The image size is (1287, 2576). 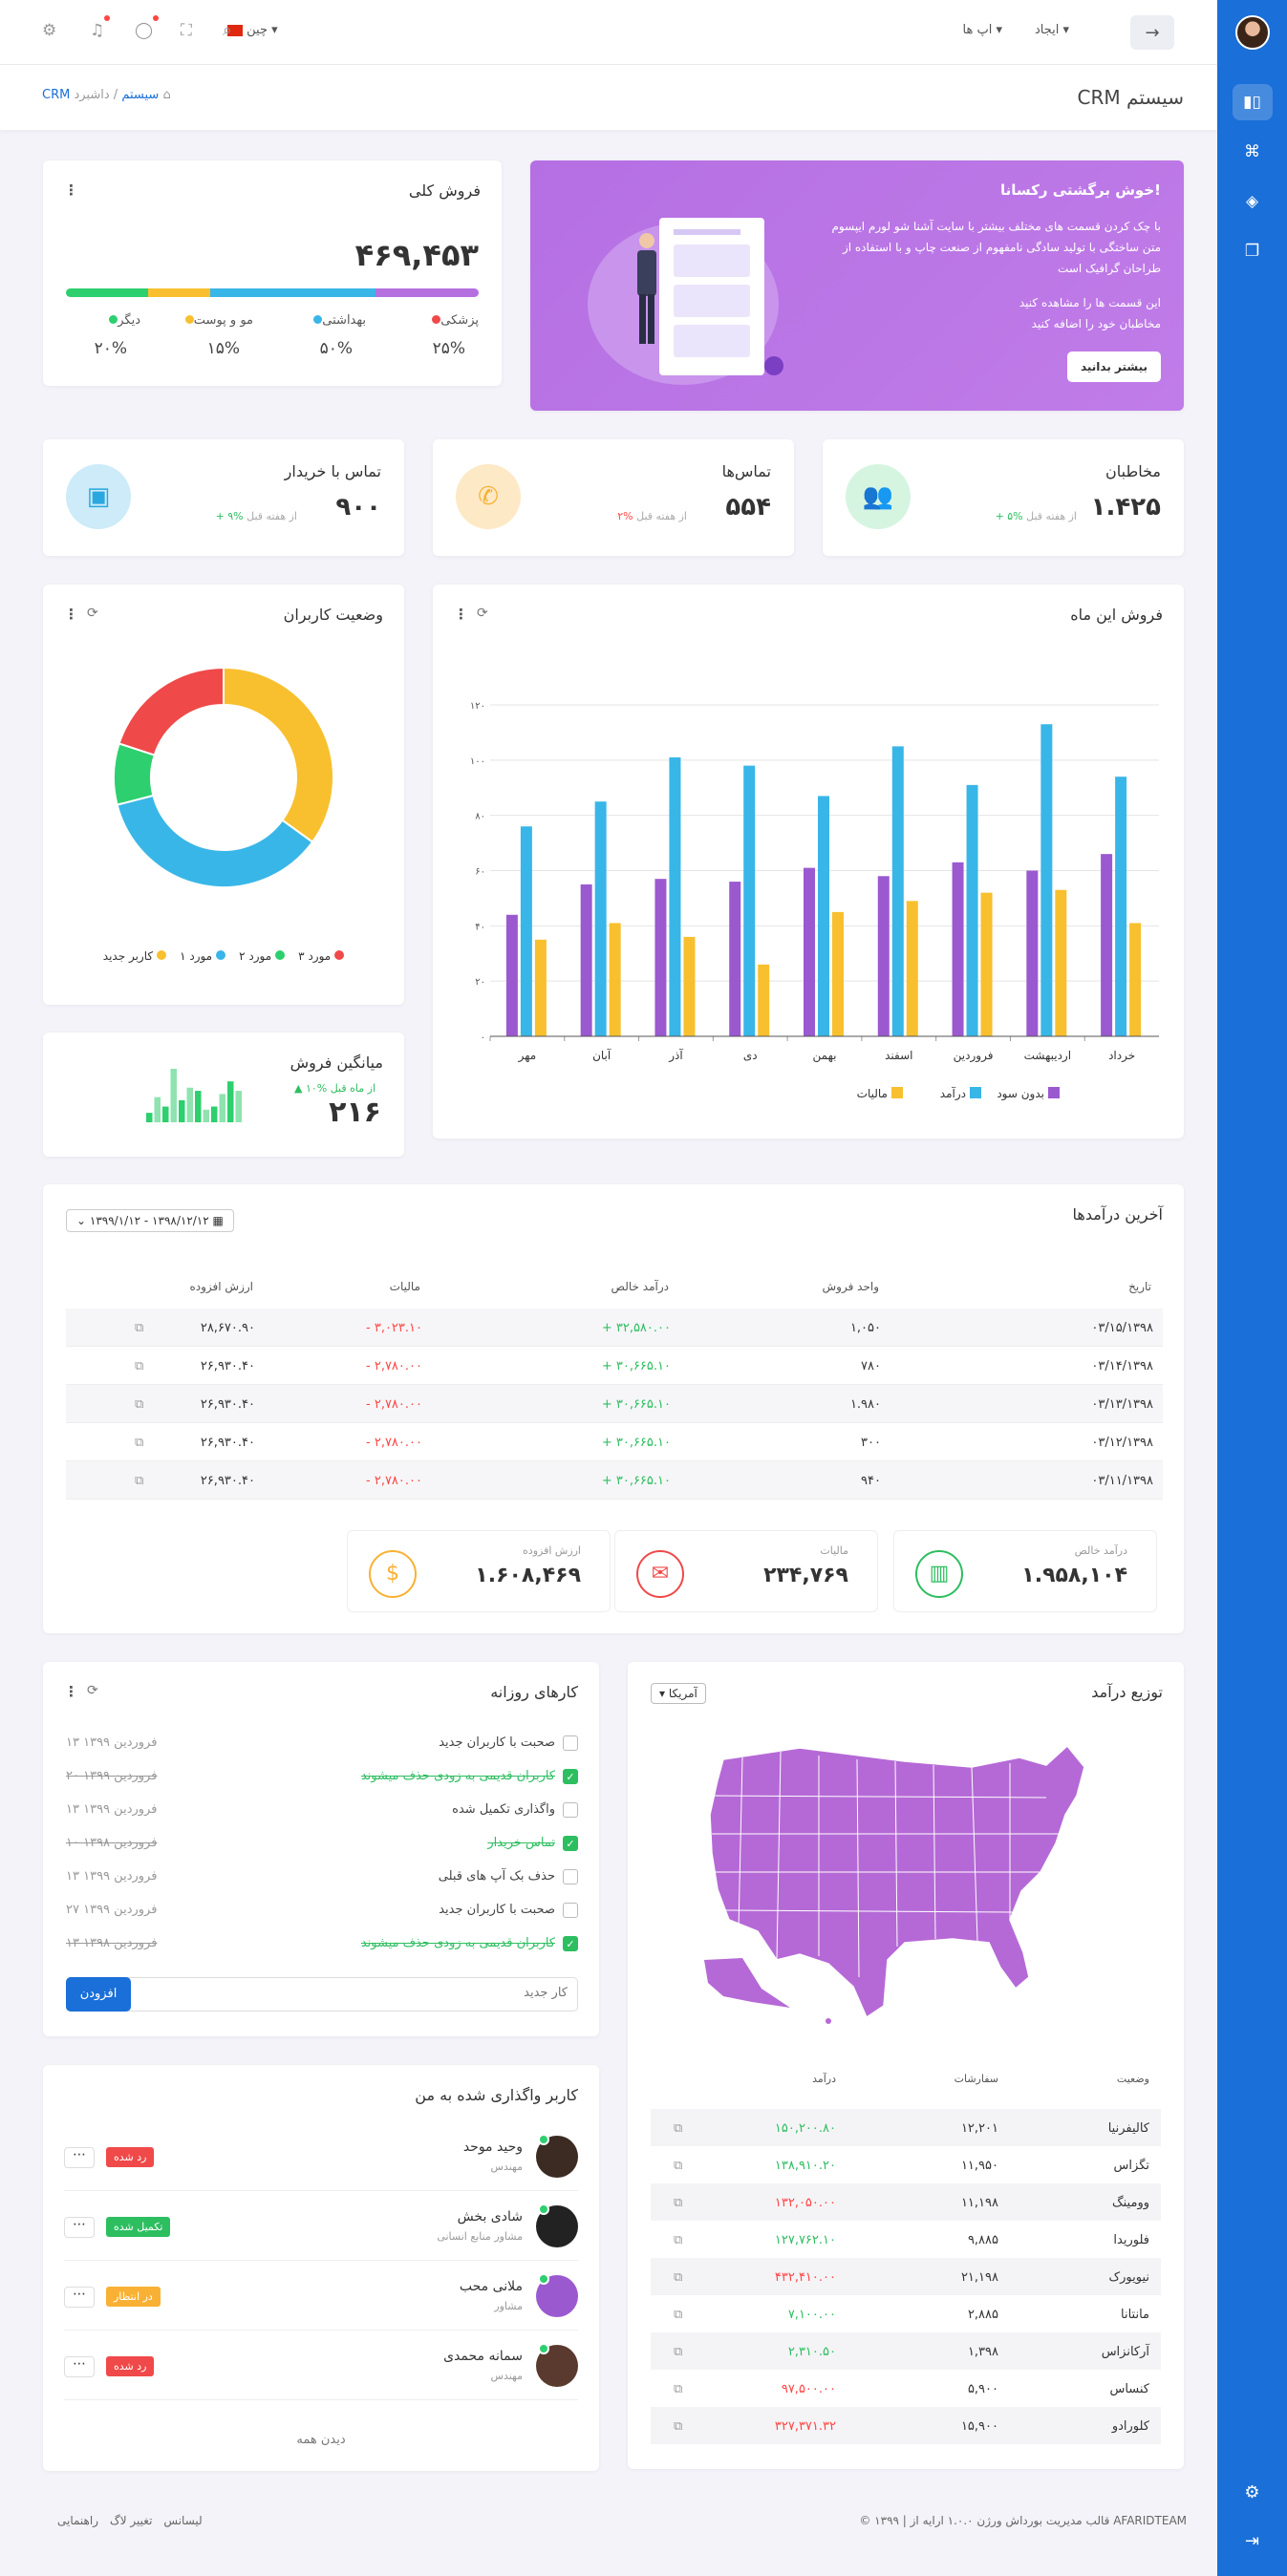 I want to click on chat-icon: ◯, so click(x=147, y=27).